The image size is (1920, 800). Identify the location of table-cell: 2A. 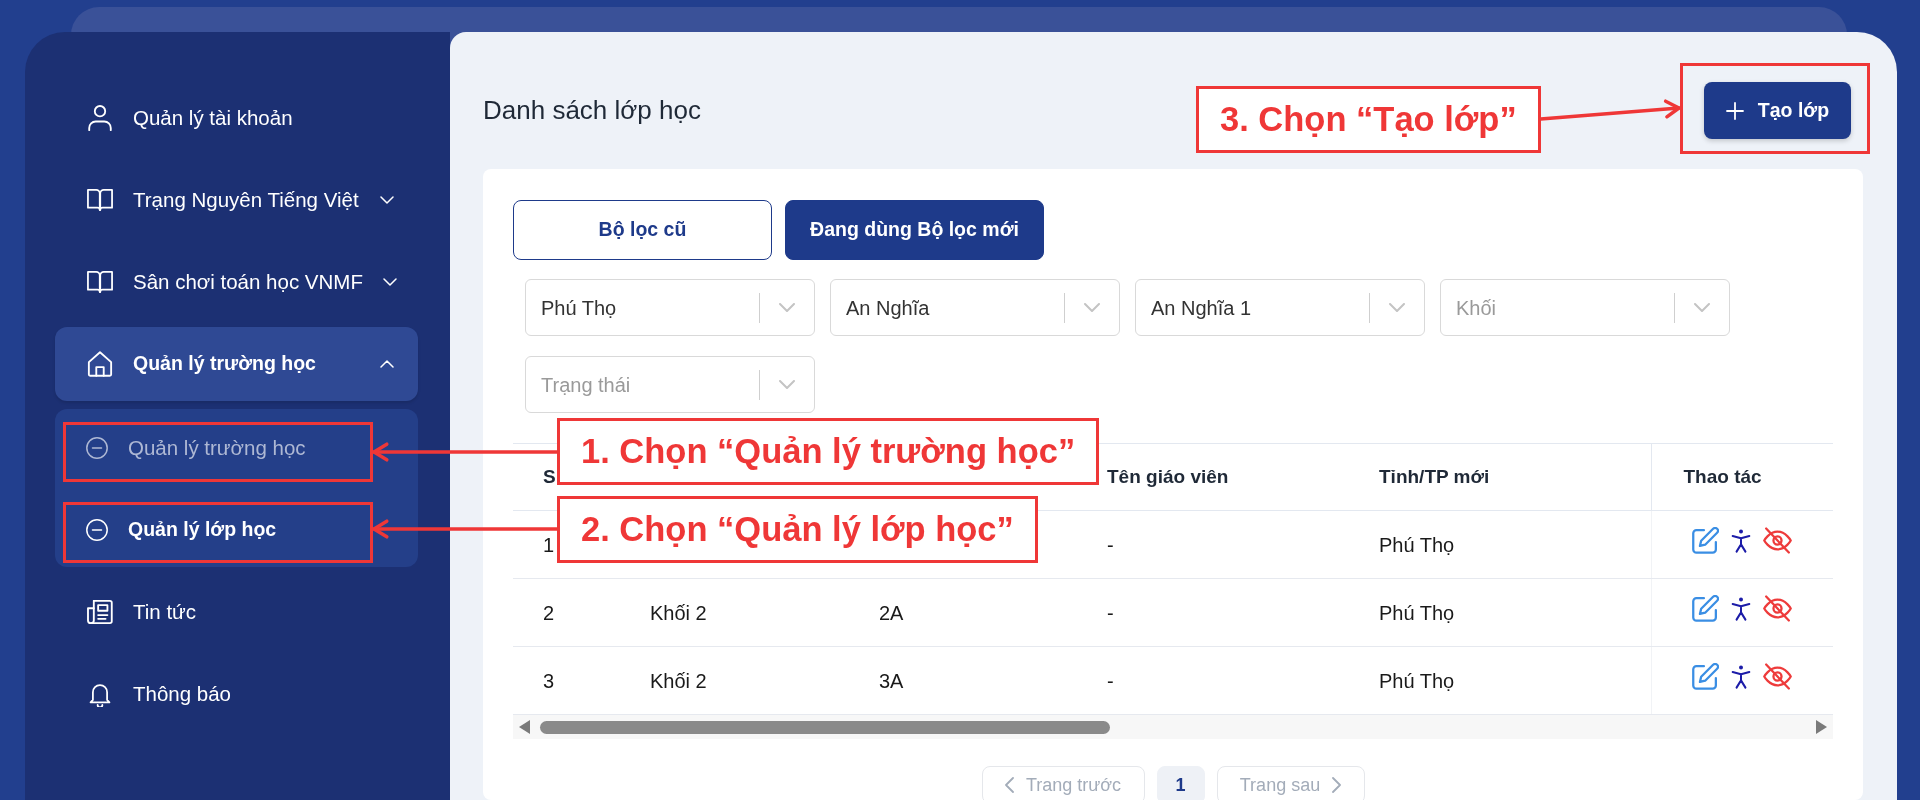
(963, 612).